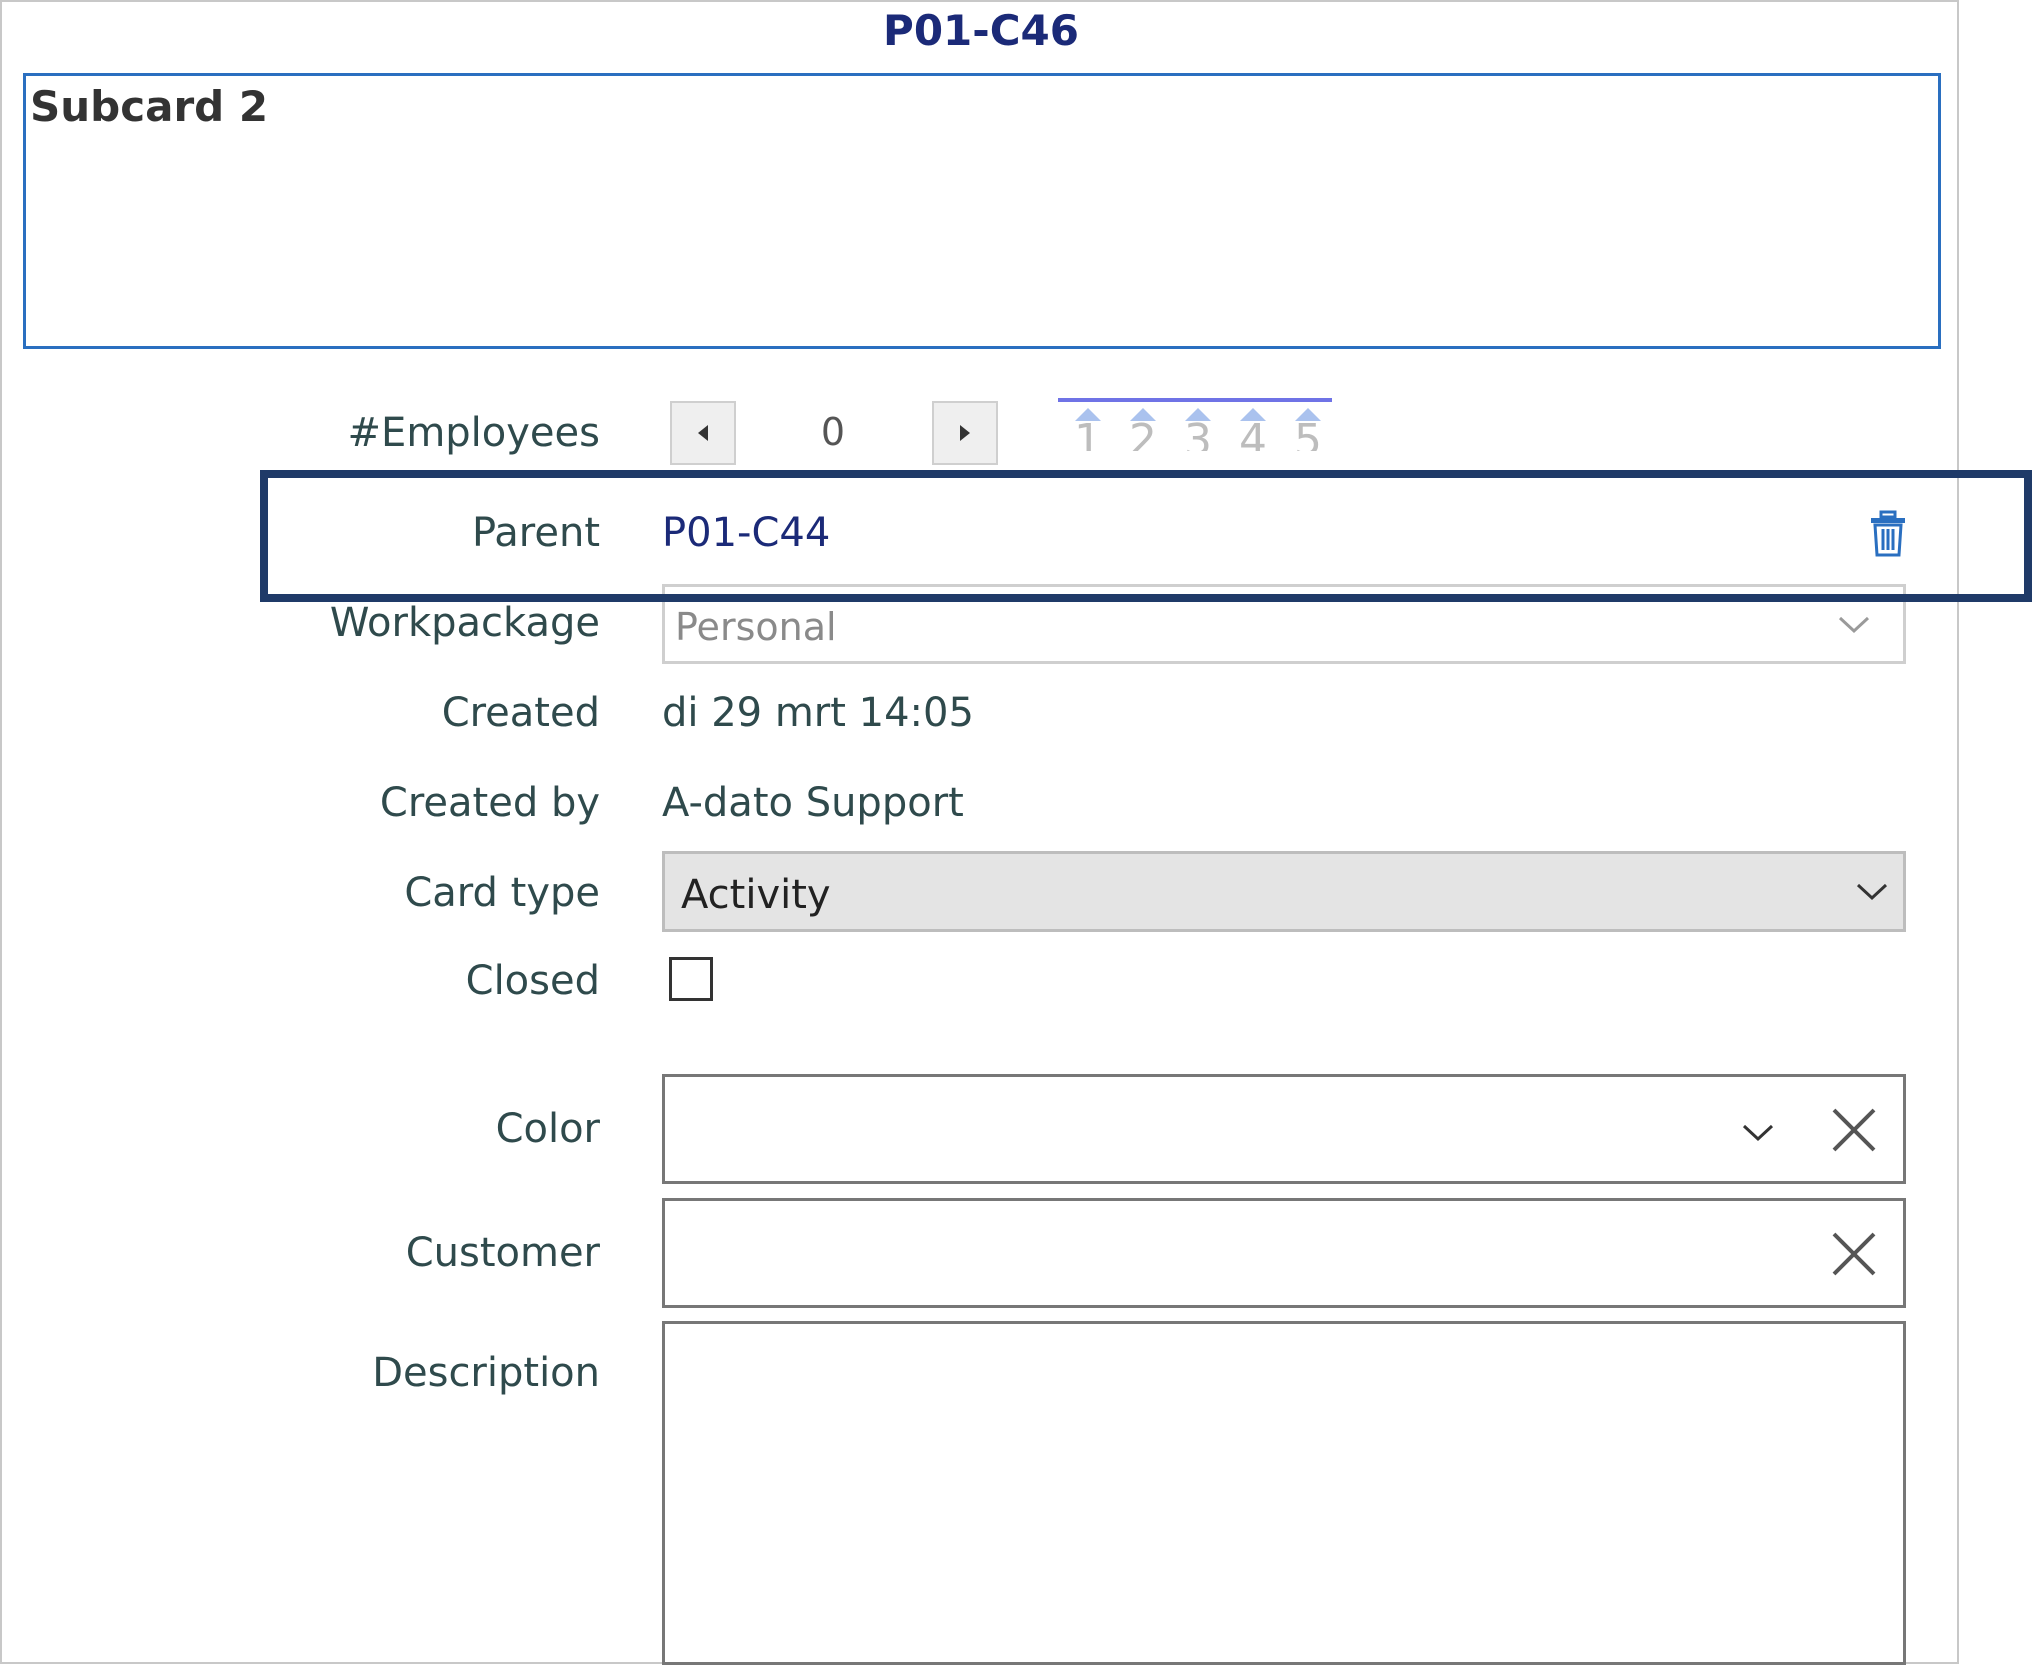  Describe the element at coordinates (1854, 1254) in the screenshot. I see `clear-customer-icon` at that location.